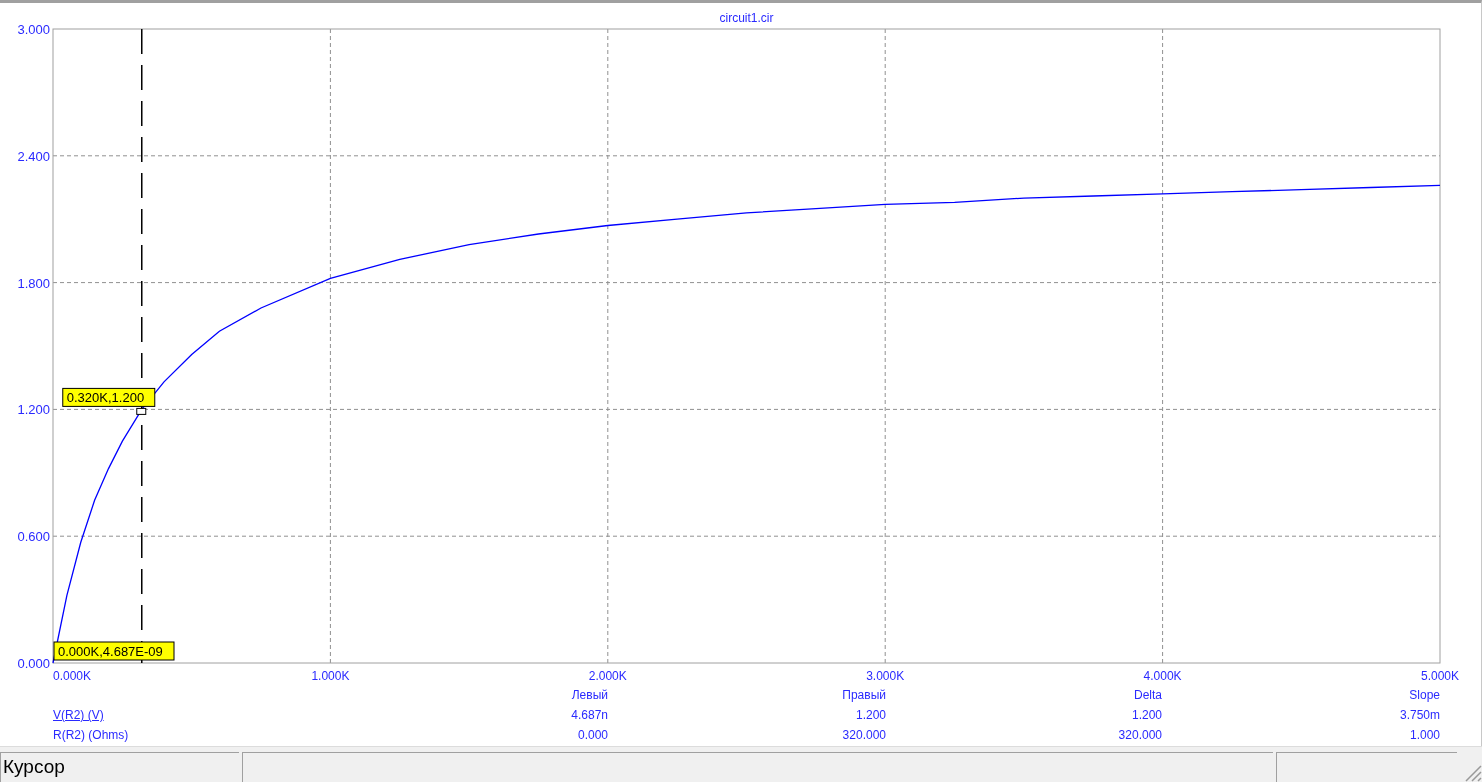  What do you see at coordinates (746, 18) in the screenshot?
I see `chart-title: circuit1.cir` at bounding box center [746, 18].